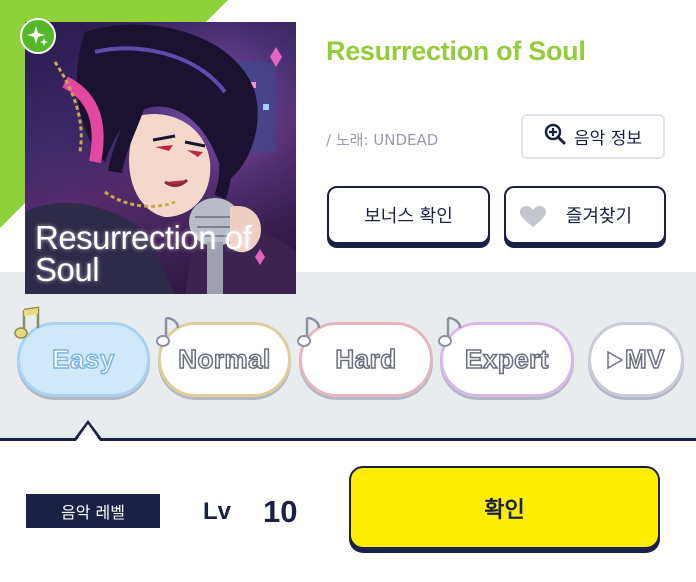 Image resolution: width=696 pixels, height=582 pixels. What do you see at coordinates (533, 219) in the screenshot?
I see `heart-icon` at bounding box center [533, 219].